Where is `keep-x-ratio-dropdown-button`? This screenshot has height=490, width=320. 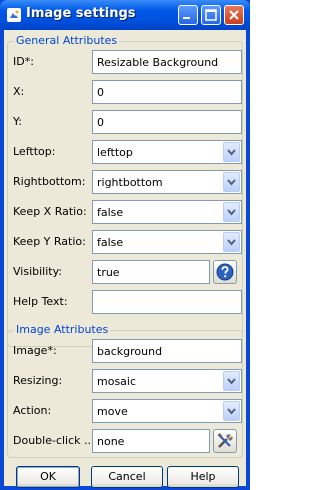 keep-x-ratio-dropdown-button is located at coordinates (231, 212).